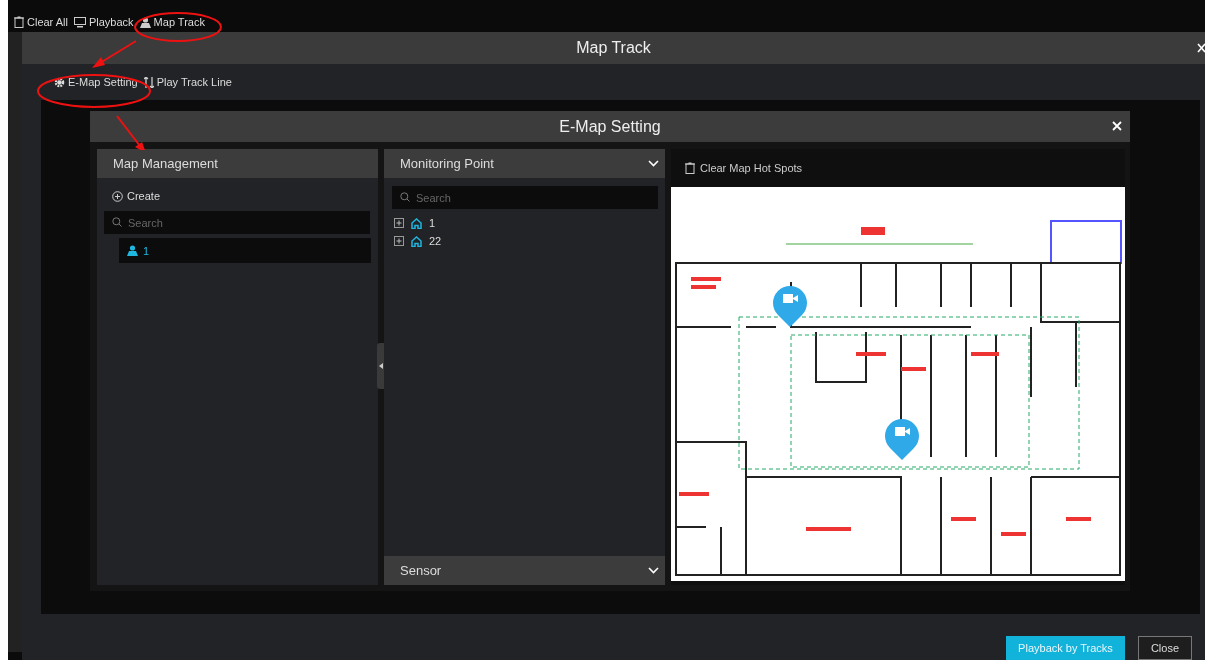  Describe the element at coordinates (245, 250) in the screenshot. I see `map-list-item: 1` at that location.